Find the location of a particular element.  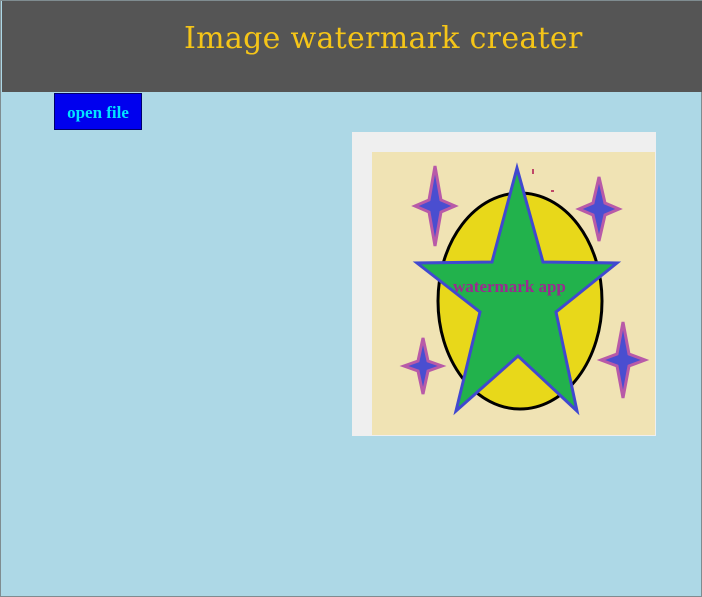

sparkle-bottom-right is located at coordinates (623, 360).